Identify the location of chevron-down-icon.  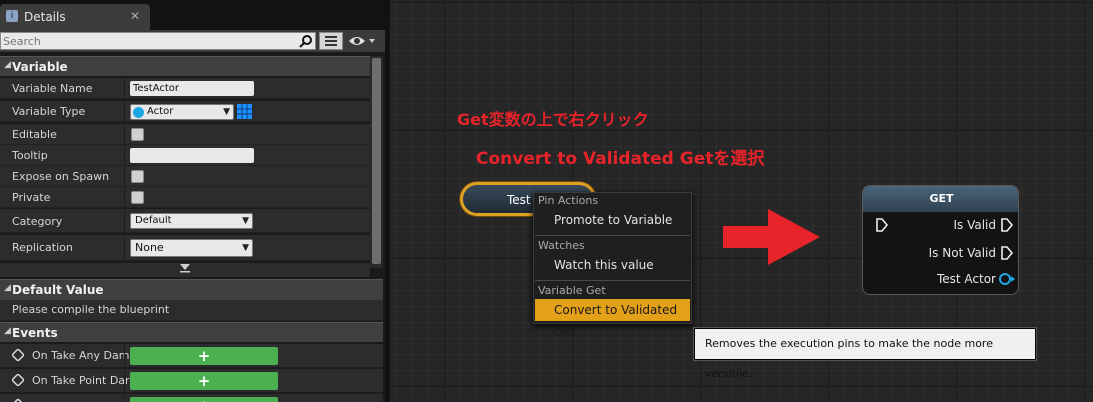
(185, 268).